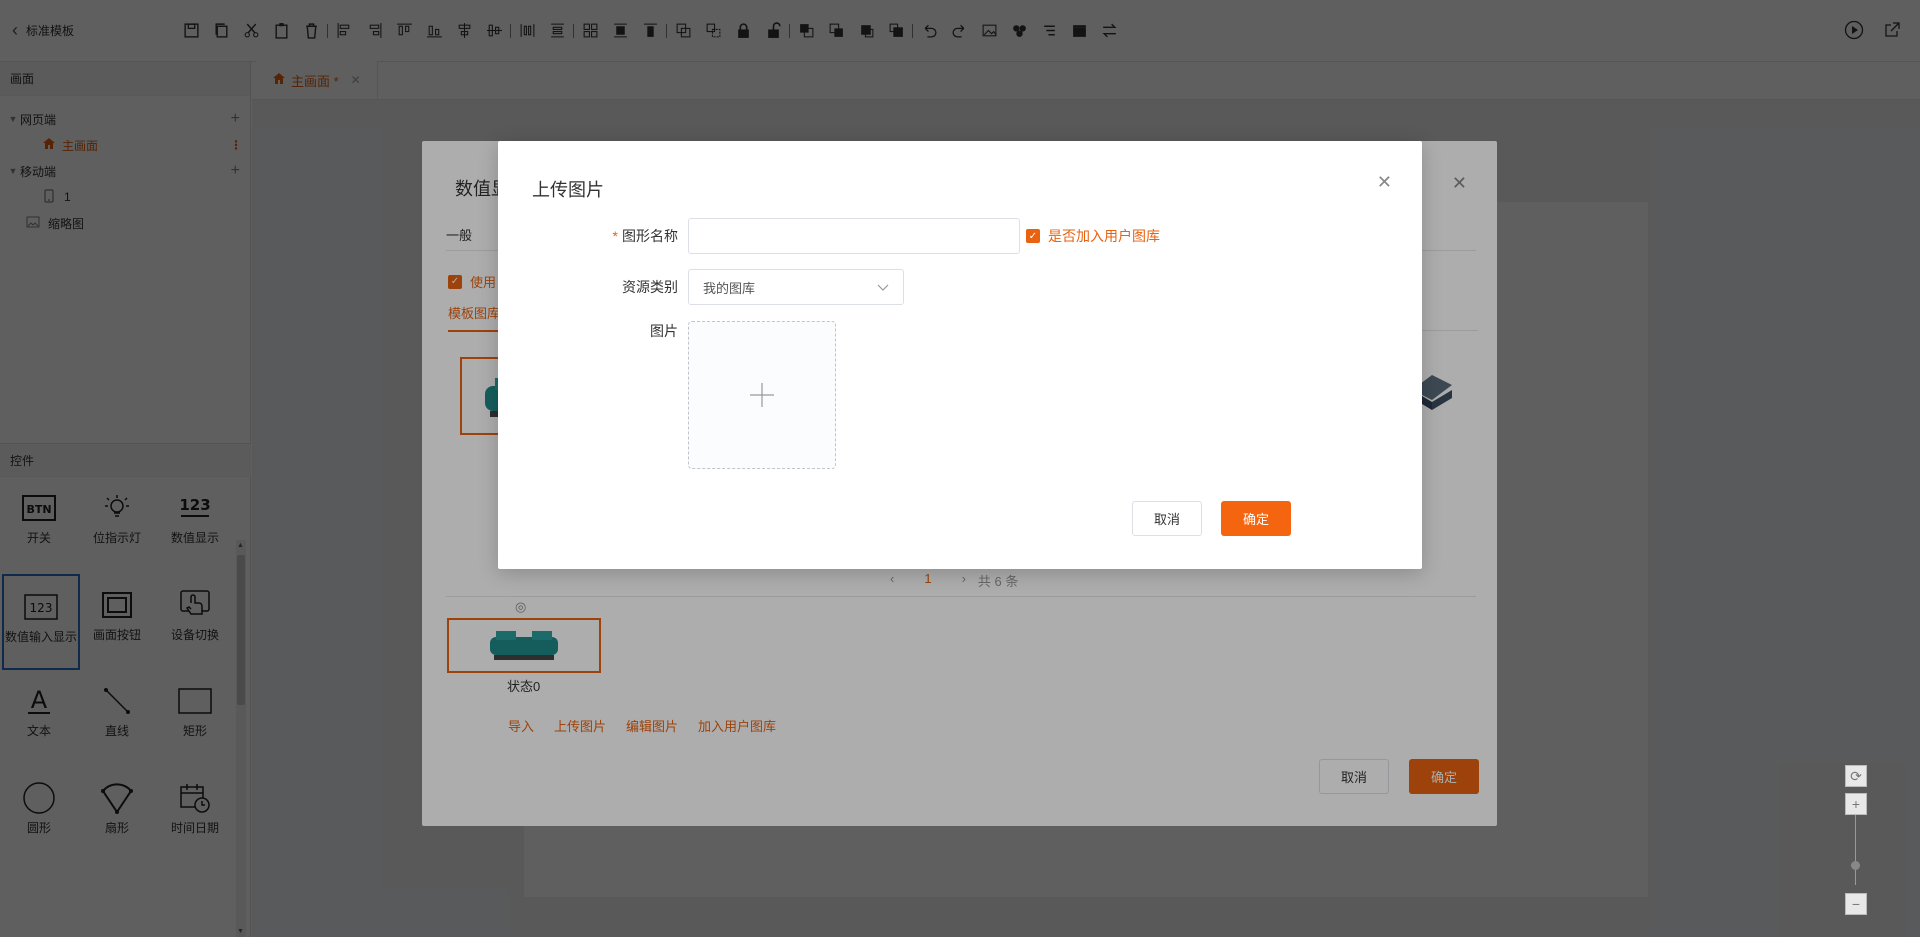 Image resolution: width=1920 pixels, height=937 pixels. Describe the element at coordinates (883, 287) in the screenshot. I see `chevron-down-icon` at that location.